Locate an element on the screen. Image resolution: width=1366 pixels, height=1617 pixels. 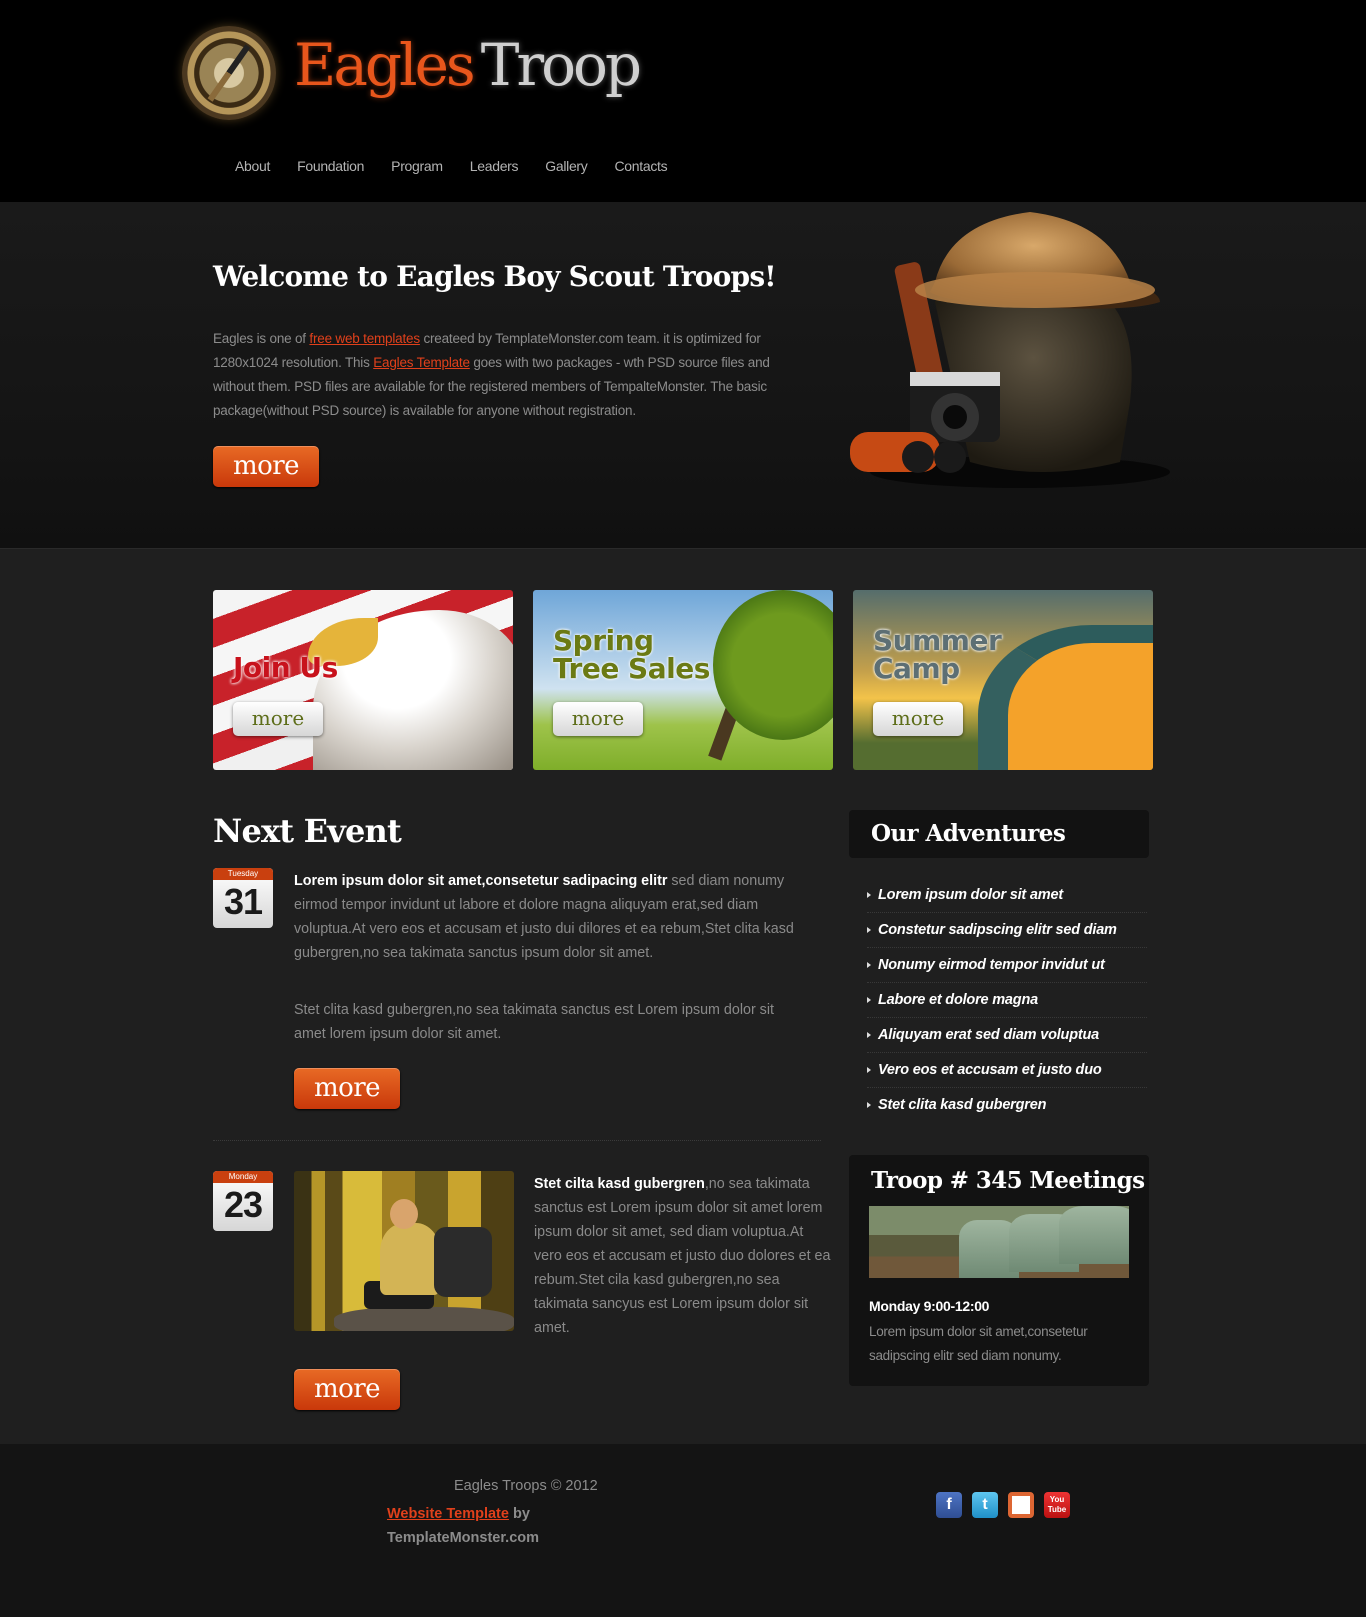
banner-title: Spring Tree Sales is located at coordinates (631, 655).